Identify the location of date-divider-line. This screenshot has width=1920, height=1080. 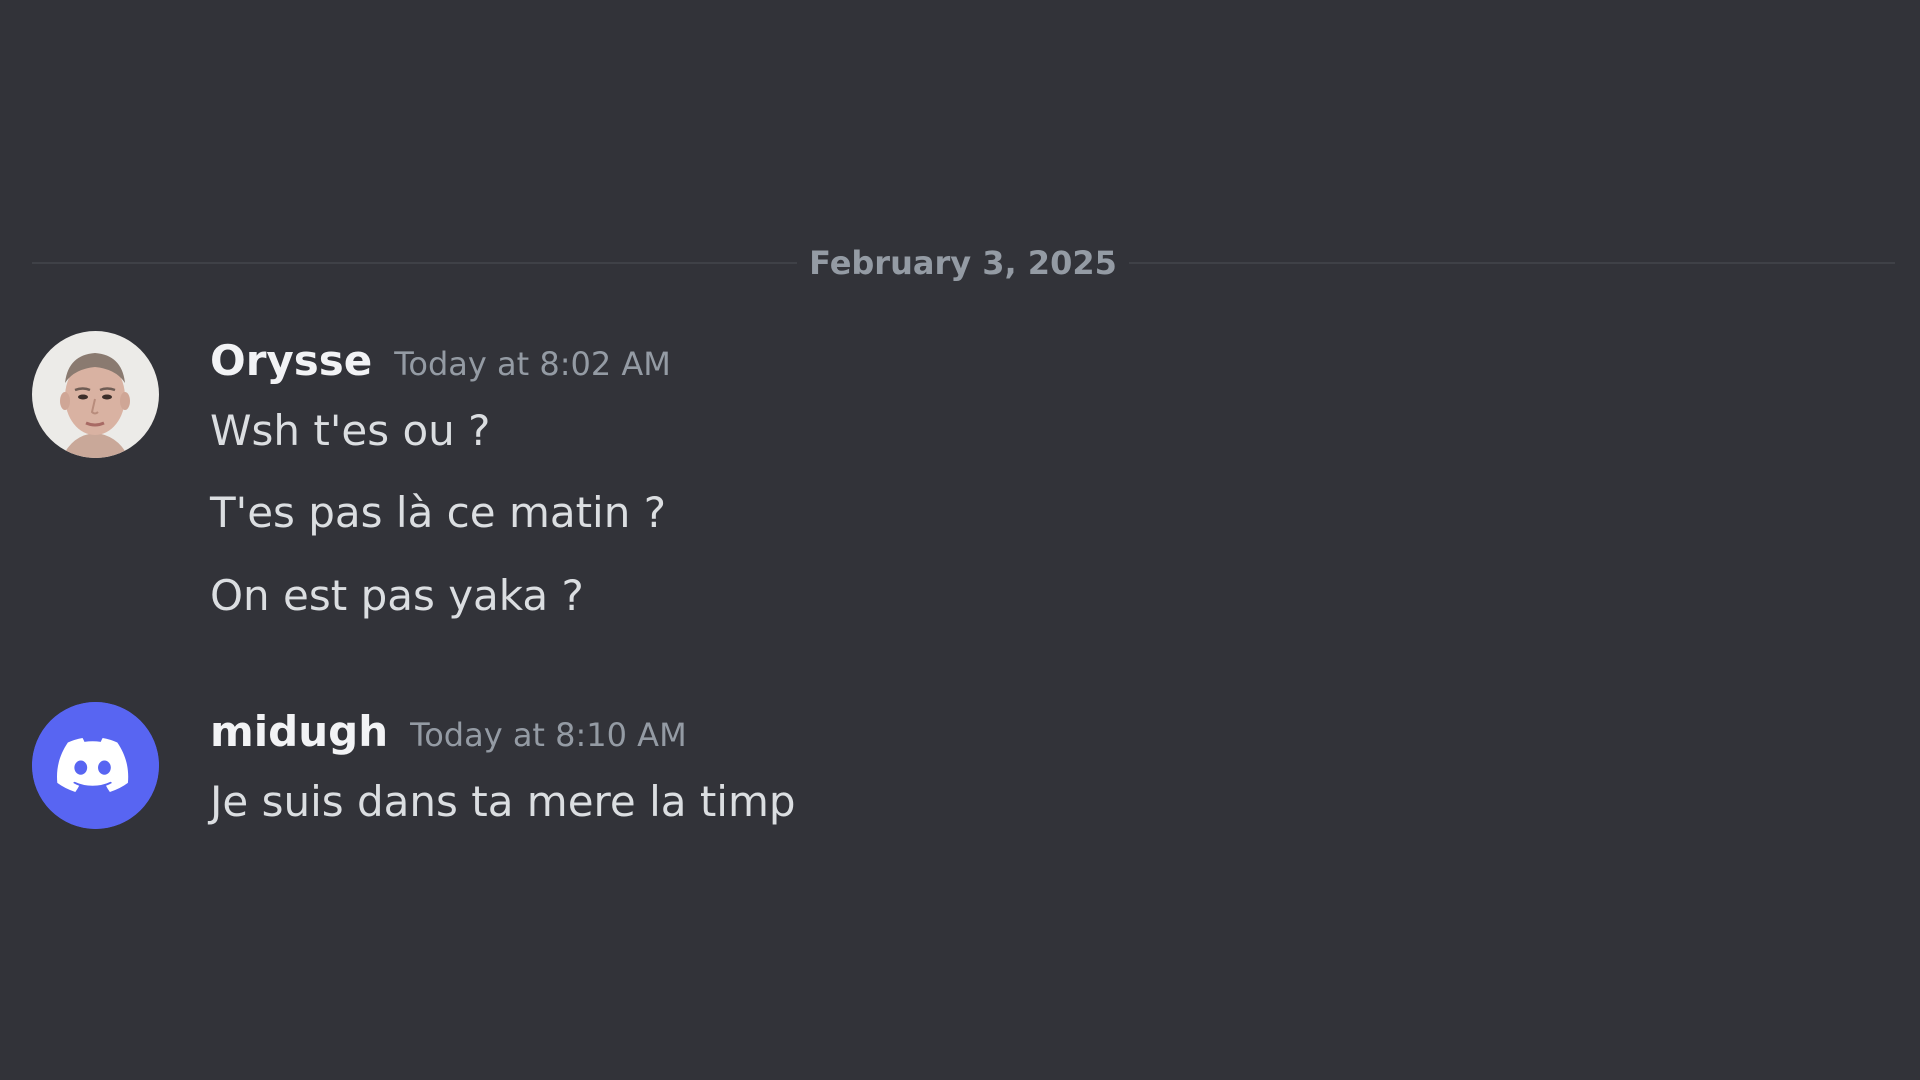
(963, 263).